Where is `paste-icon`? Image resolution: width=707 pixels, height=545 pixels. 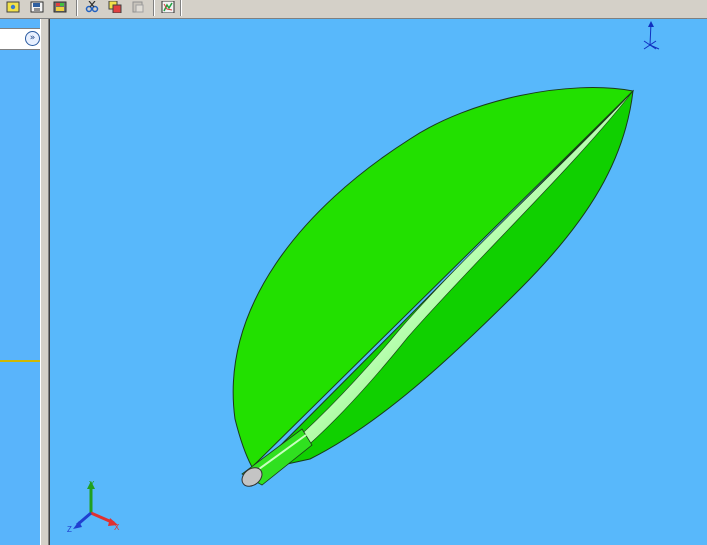 paste-icon is located at coordinates (138, 7).